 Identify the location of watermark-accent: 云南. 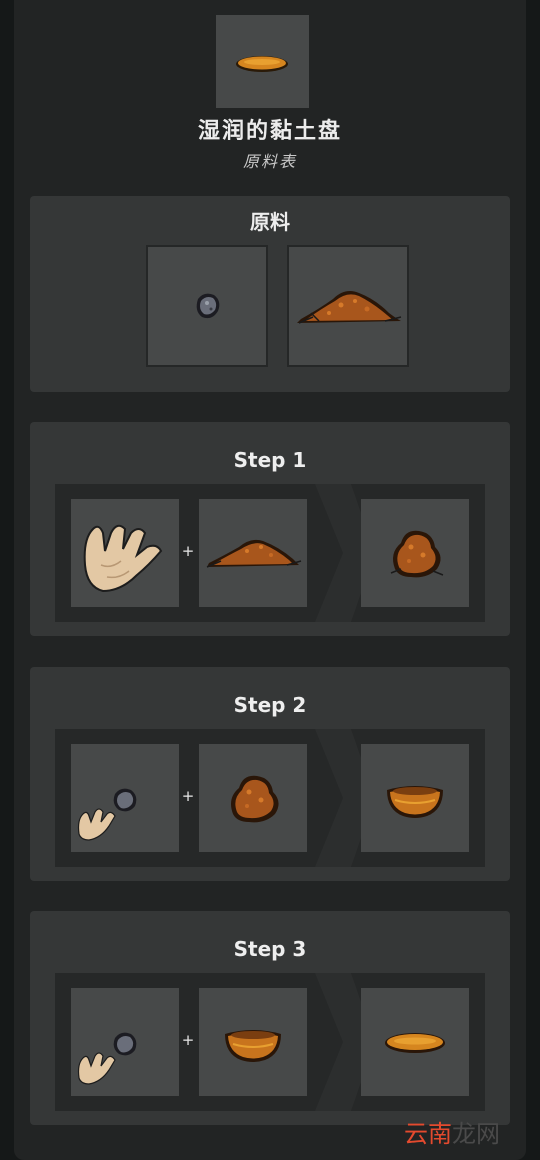
(428, 1134).